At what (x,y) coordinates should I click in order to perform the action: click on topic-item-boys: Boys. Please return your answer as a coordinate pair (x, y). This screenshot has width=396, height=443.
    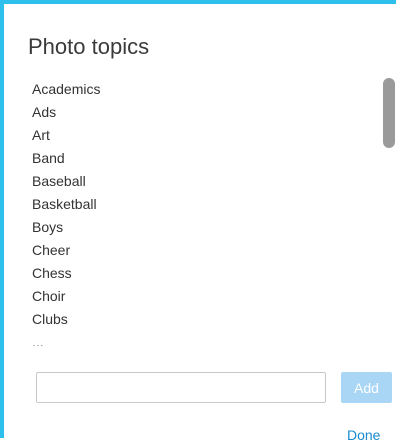
    Looking at the image, I should click on (213, 227).